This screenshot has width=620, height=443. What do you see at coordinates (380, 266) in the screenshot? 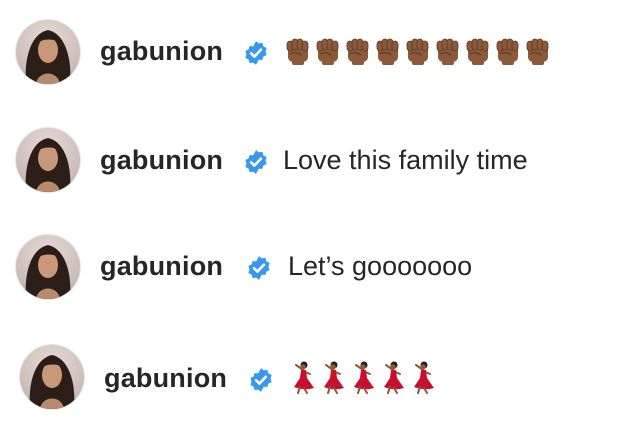
I see `comment-text: Let’s gooooooo` at bounding box center [380, 266].